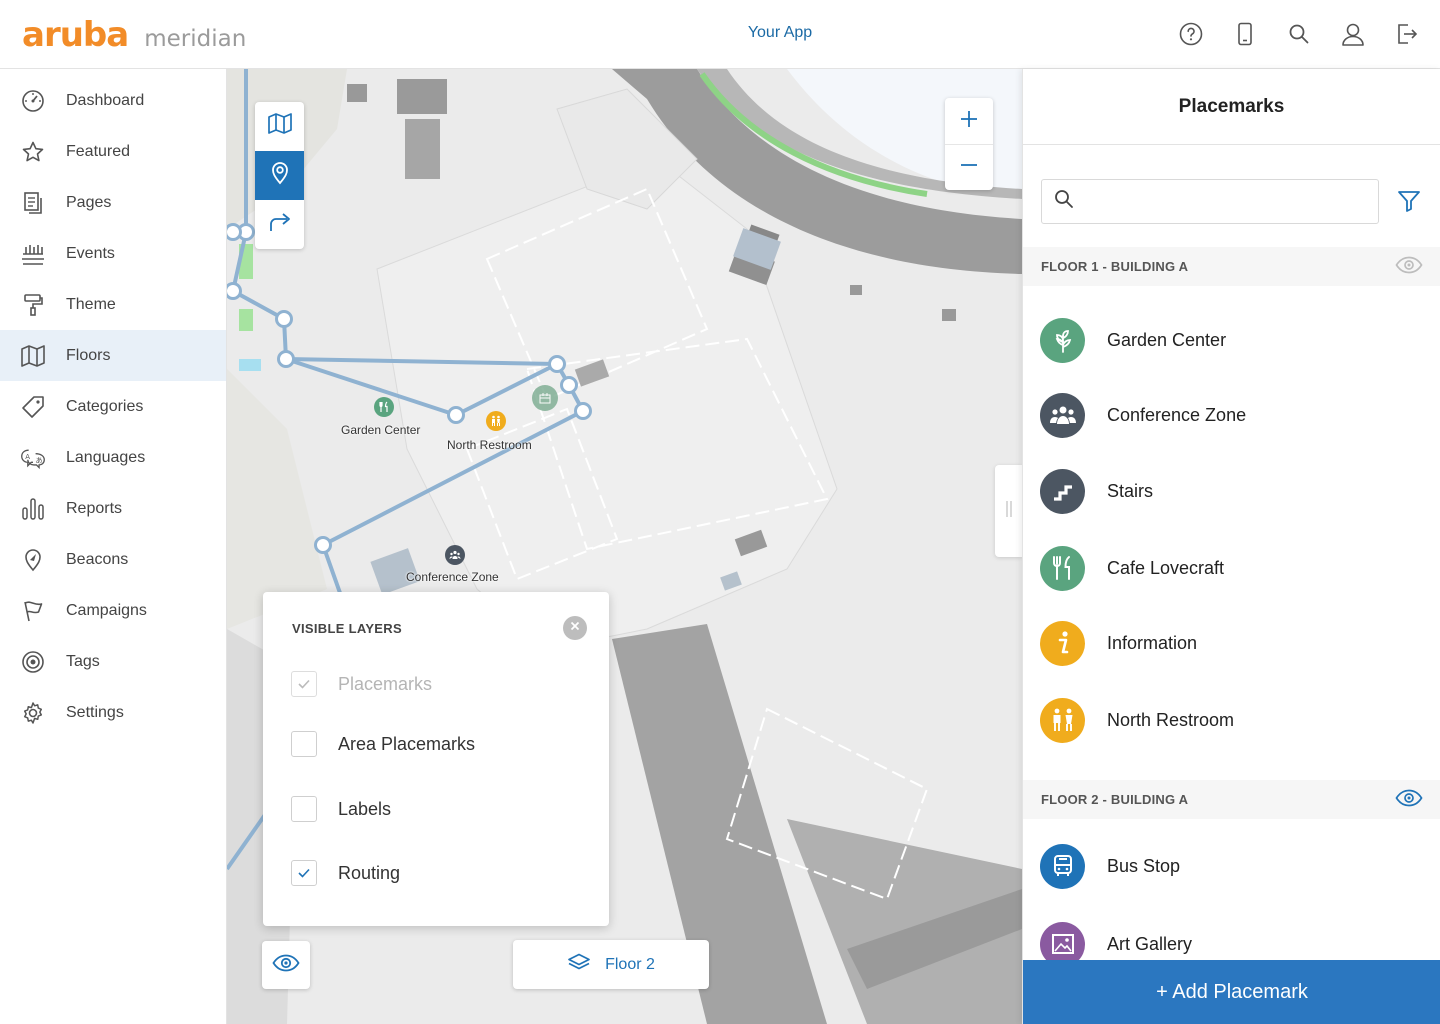 This screenshot has width=1440, height=1024. I want to click on user-icon, so click(1353, 34).